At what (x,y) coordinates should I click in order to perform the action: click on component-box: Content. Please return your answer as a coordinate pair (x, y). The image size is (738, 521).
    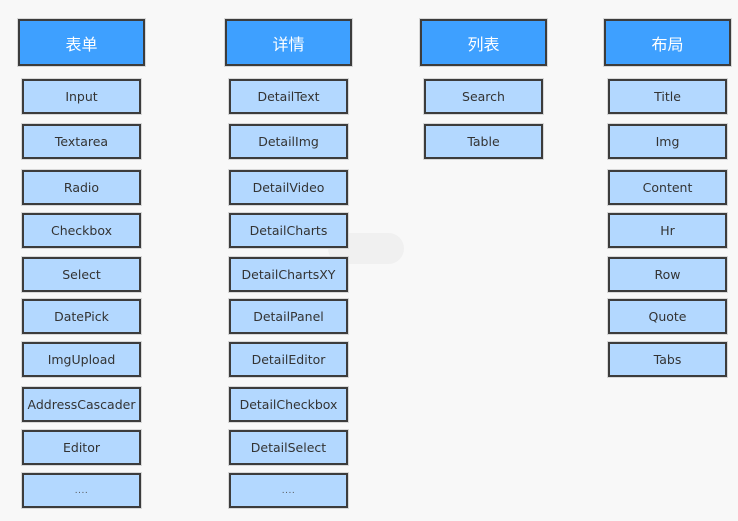
    Looking at the image, I should click on (667, 187).